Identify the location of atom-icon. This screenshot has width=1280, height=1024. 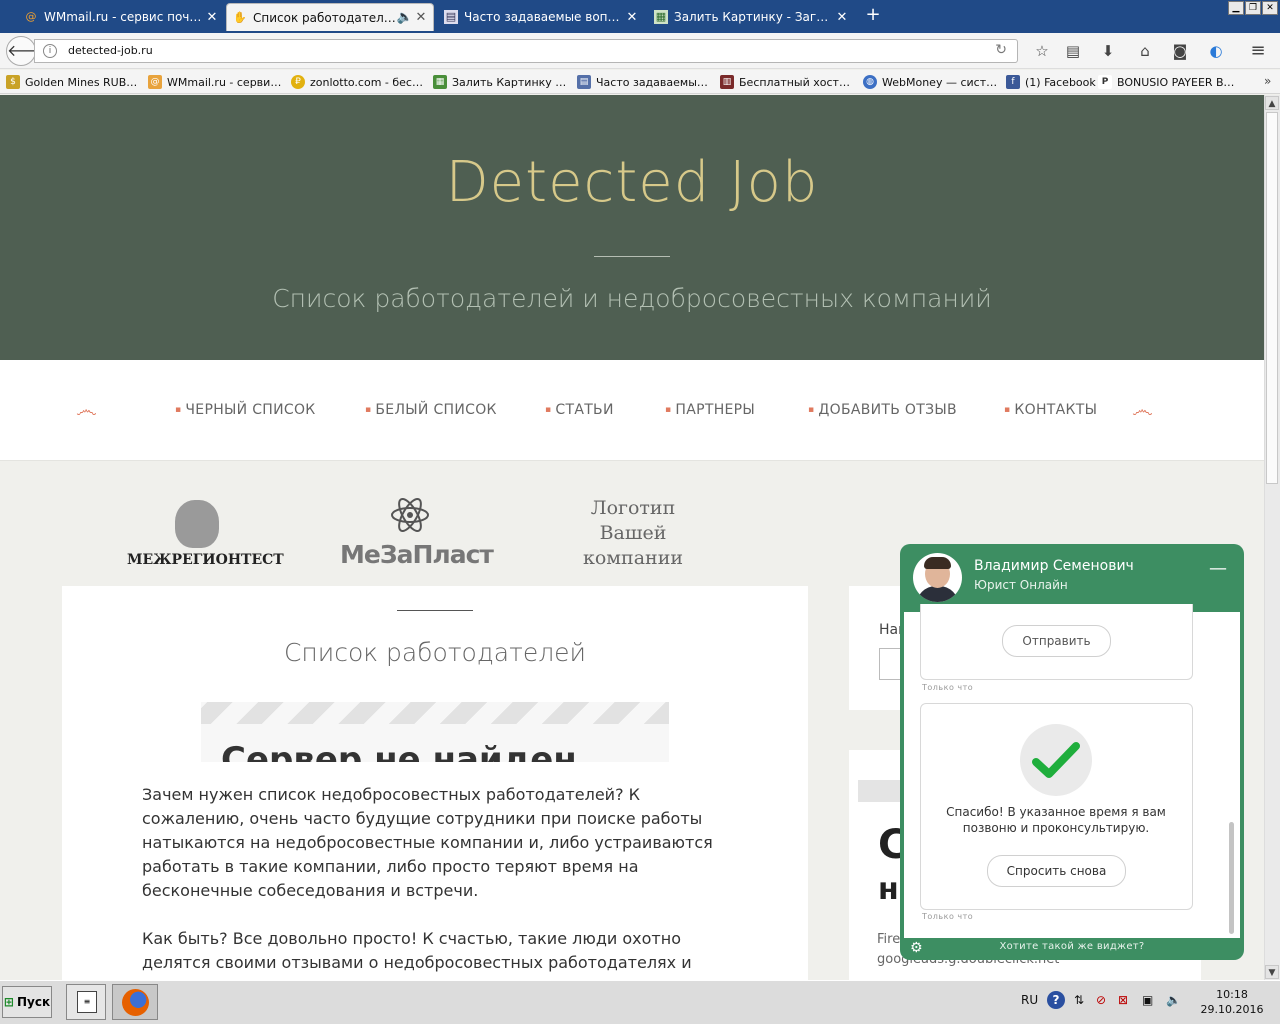
(410, 515).